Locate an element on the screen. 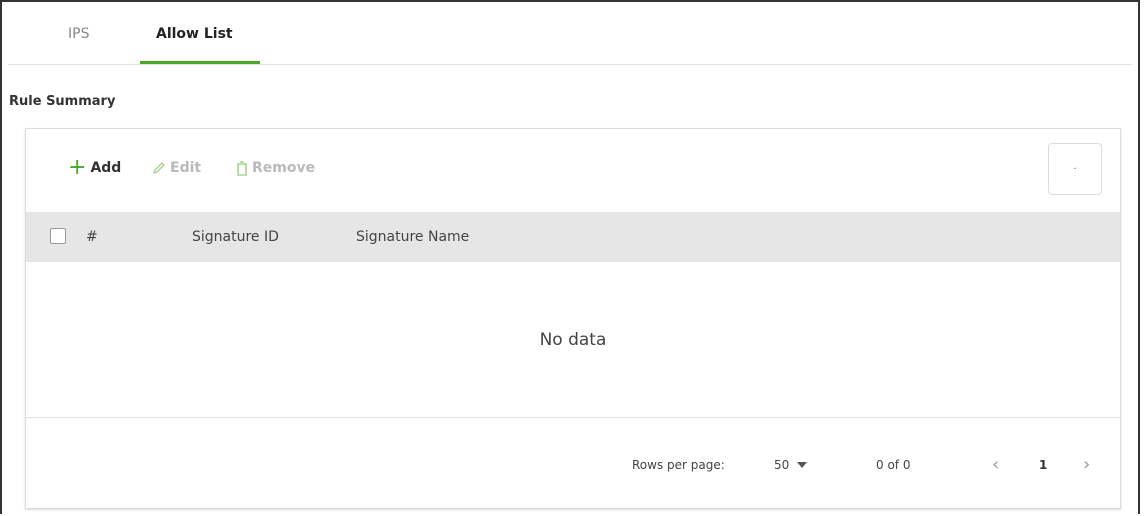 Image resolution: width=1146 pixels, height=516 pixels. caret-down-icon is located at coordinates (802, 465).